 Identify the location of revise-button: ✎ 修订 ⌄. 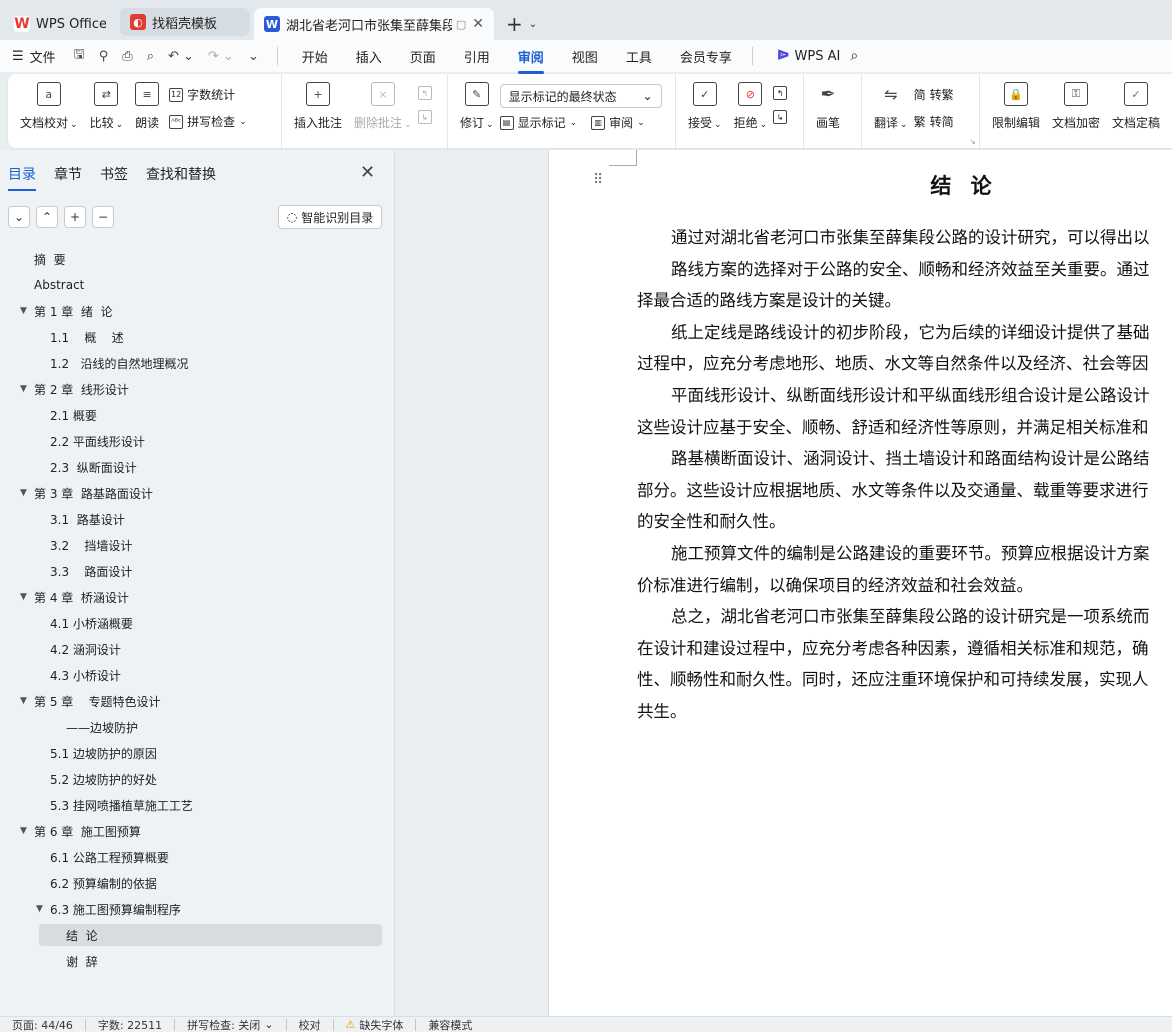
(477, 106).